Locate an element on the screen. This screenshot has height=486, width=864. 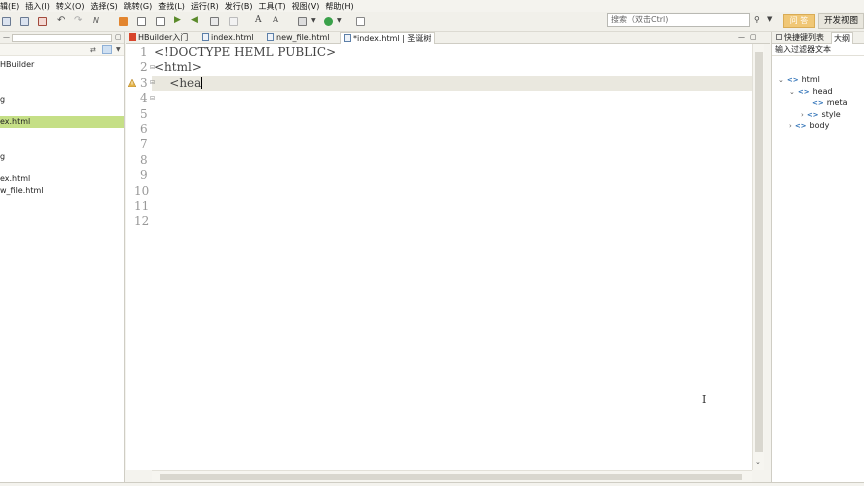
qa-button: 问 答 is located at coordinates (799, 21).